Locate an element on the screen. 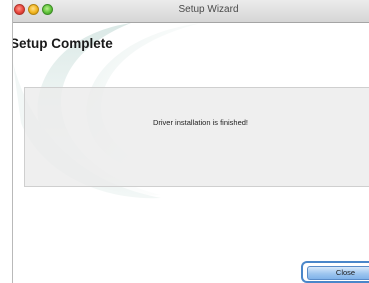  close-button-focus-ring: Close is located at coordinates (335, 272).